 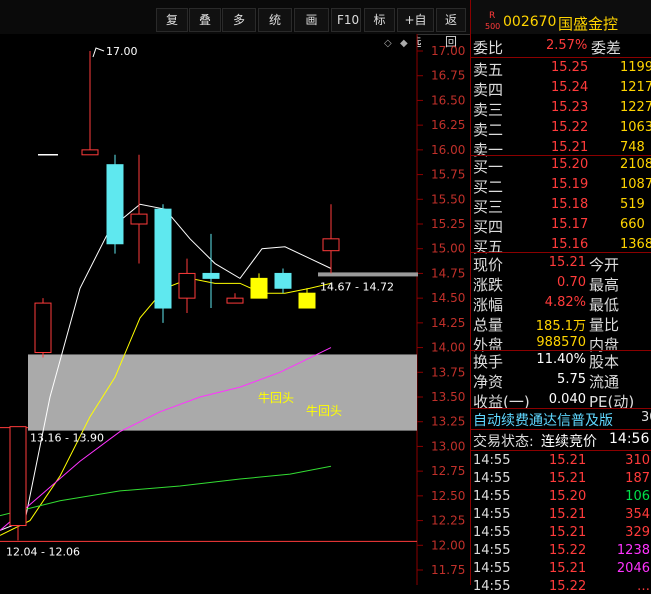 What do you see at coordinates (67, 438) in the screenshot?
I see `annotation-box-label: 13.16 - 13.90` at bounding box center [67, 438].